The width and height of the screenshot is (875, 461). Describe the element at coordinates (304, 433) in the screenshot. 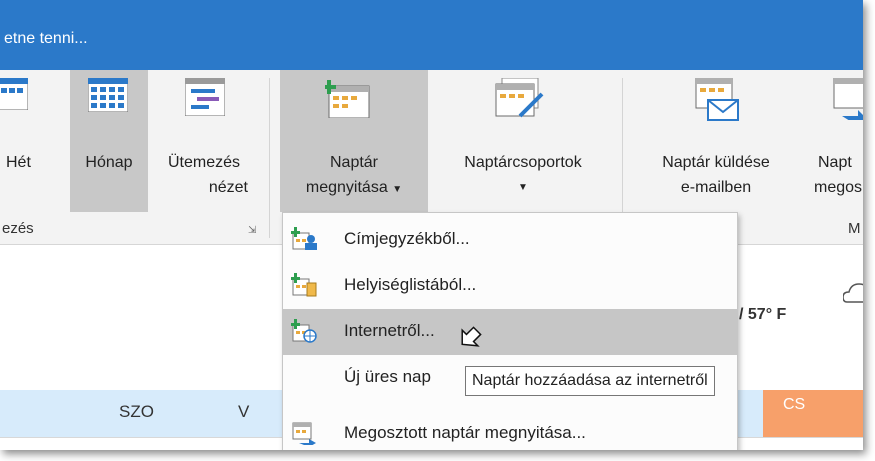

I see `shared-calendar-icon` at that location.